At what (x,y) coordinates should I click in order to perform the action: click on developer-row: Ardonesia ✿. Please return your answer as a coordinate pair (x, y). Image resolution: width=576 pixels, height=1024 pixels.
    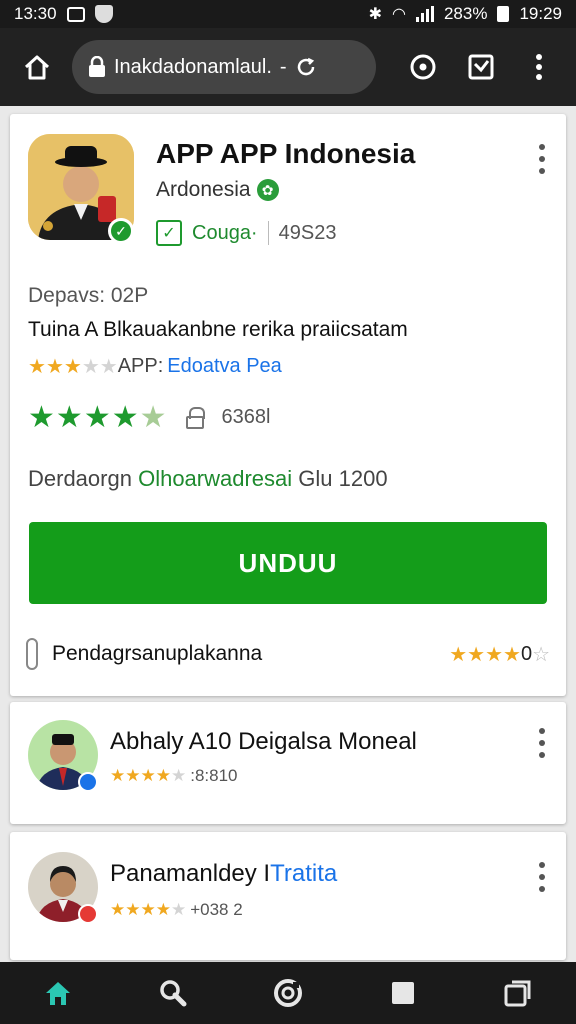
    Looking at the image, I should click on (217, 190).